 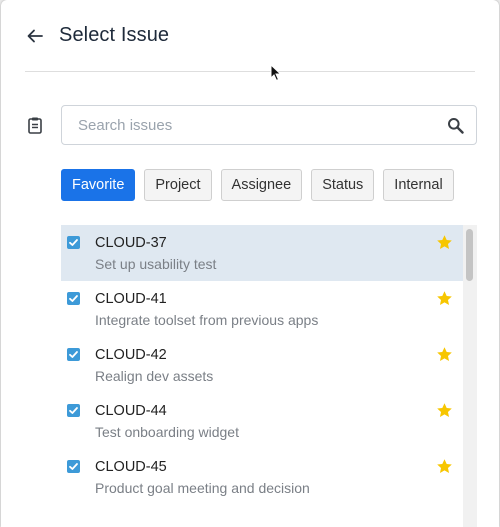 What do you see at coordinates (178, 185) in the screenshot?
I see `filter-project: Project` at bounding box center [178, 185].